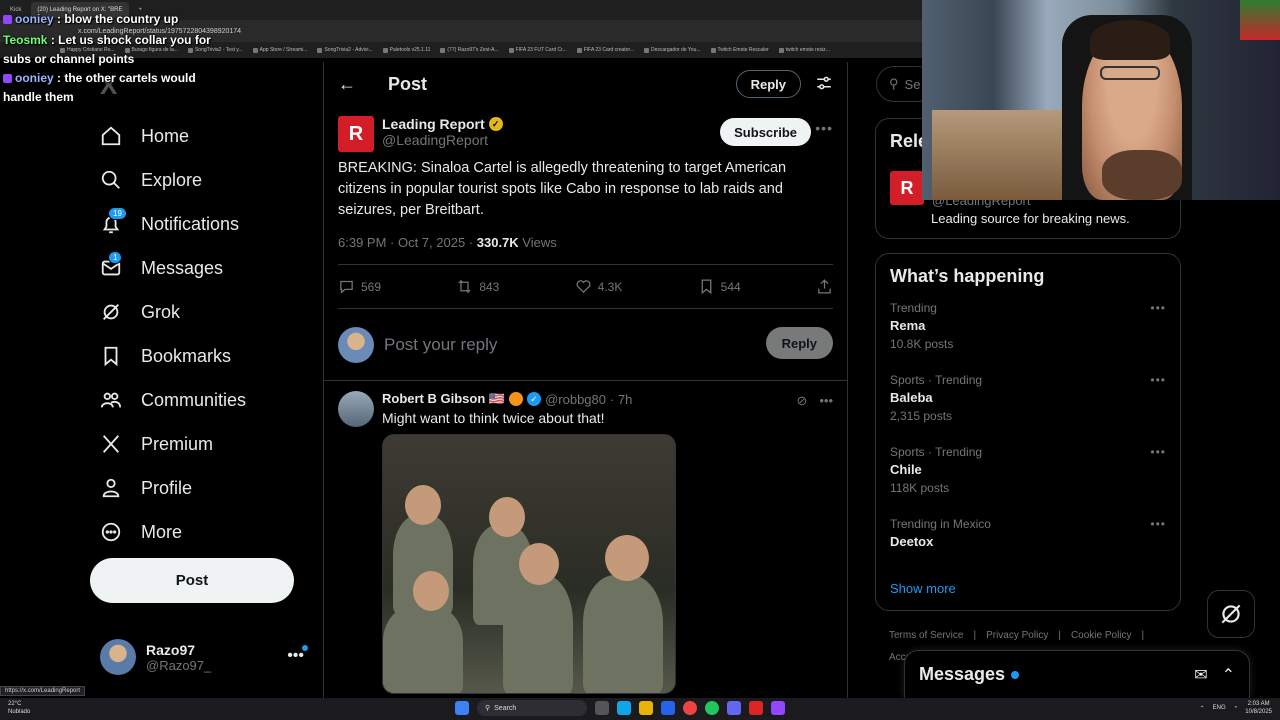 The width and height of the screenshot is (1280, 720). I want to click on nav-item-notifications: 19 Notifications, so click(205, 224).